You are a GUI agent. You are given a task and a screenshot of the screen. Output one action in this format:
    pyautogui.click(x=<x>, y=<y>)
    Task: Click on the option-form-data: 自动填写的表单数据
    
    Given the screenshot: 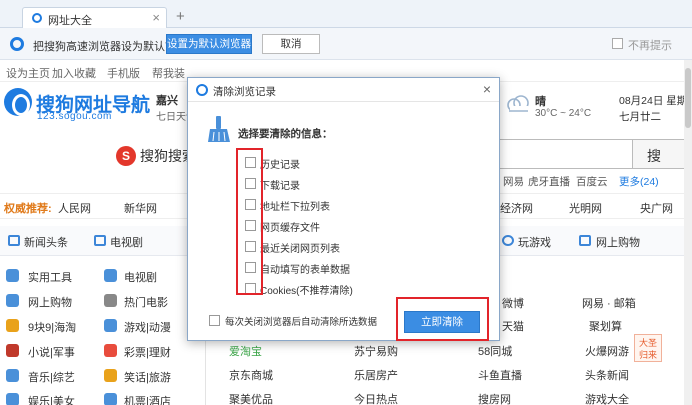 What is the action you would take?
    pyautogui.click(x=345, y=268)
    